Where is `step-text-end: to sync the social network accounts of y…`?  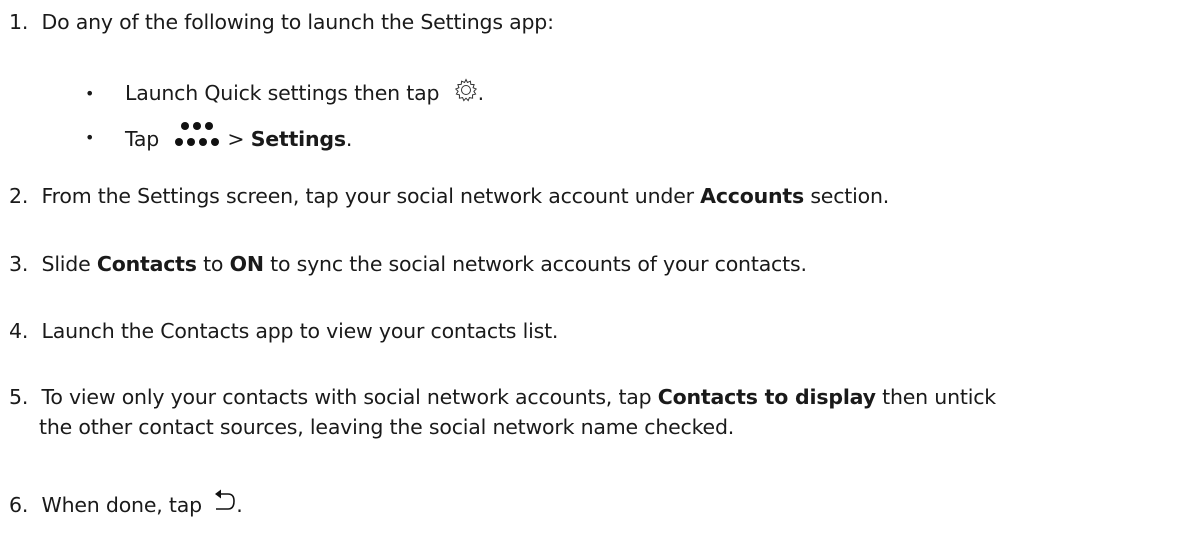 step-text-end: to sync the social network accounts of y… is located at coordinates (535, 264).